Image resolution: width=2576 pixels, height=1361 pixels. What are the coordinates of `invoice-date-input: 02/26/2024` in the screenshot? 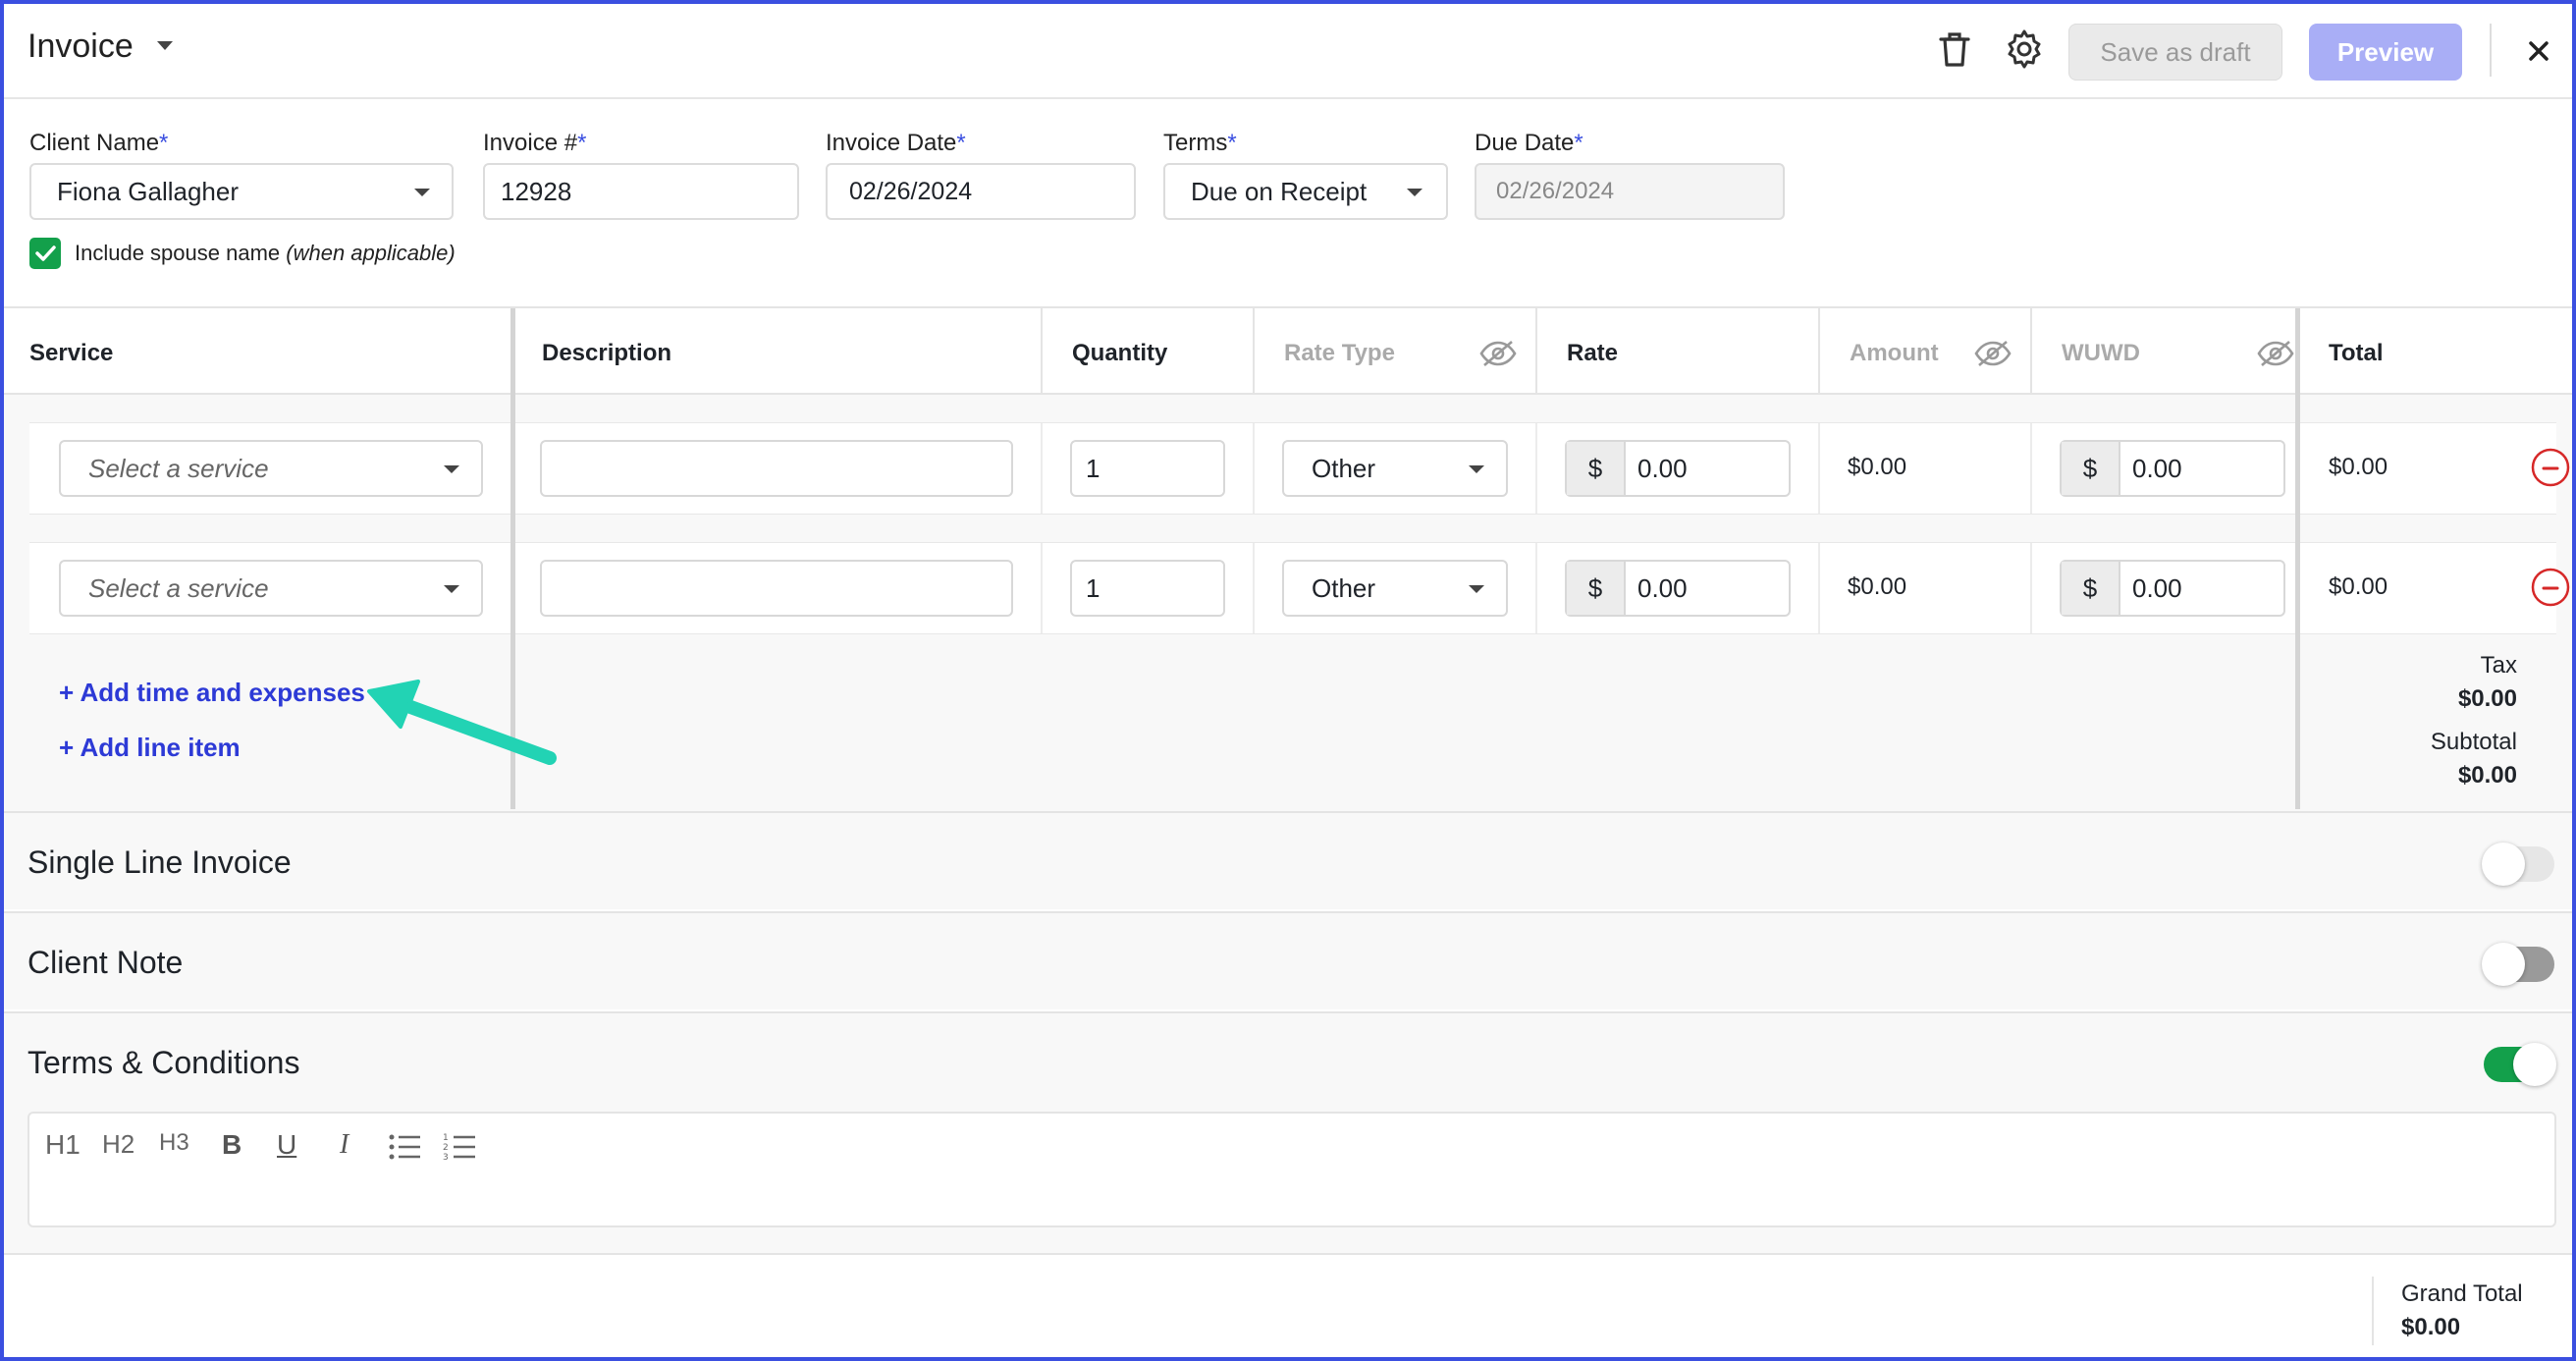 It's located at (981, 191).